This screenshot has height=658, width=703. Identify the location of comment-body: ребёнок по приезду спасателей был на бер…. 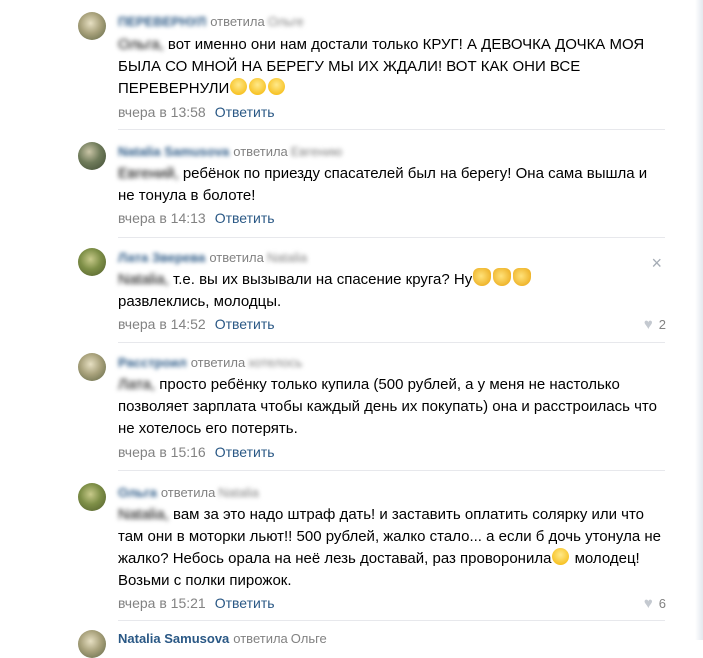
(383, 184).